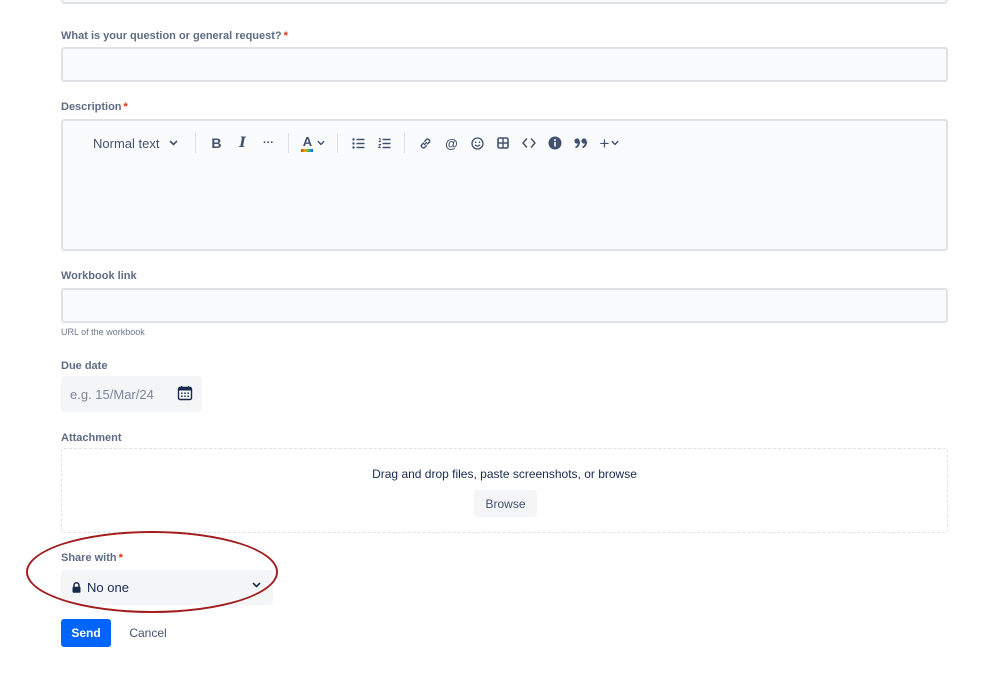 The height and width of the screenshot is (686, 998). I want to click on attachment-label: Attachment, so click(91, 438).